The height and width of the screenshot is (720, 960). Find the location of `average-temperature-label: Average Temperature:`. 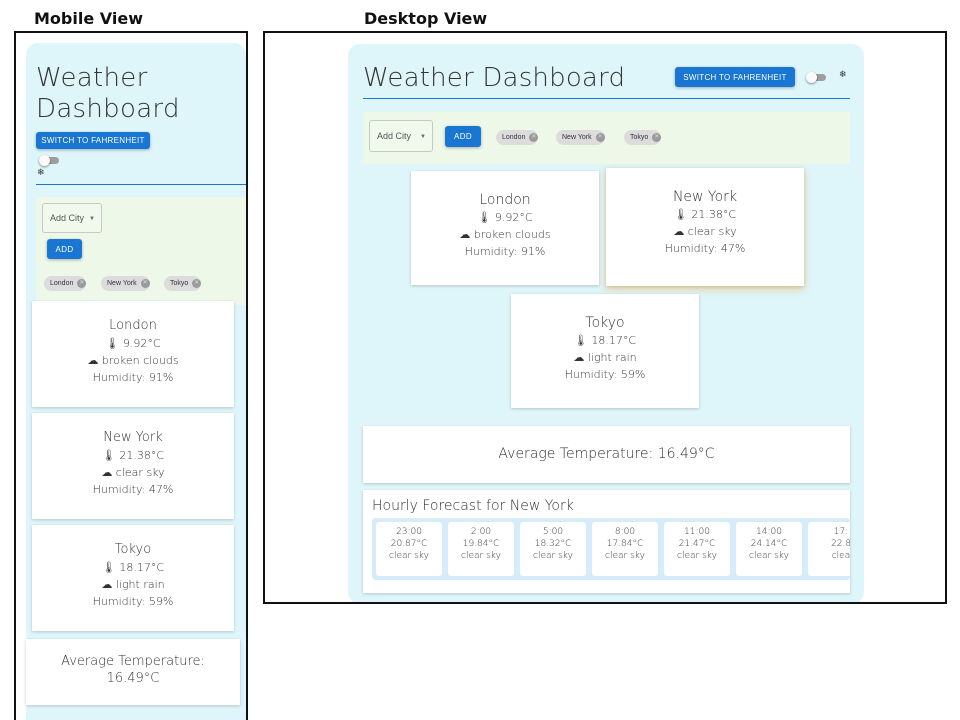

average-temperature-label: Average Temperature: is located at coordinates (133, 661).